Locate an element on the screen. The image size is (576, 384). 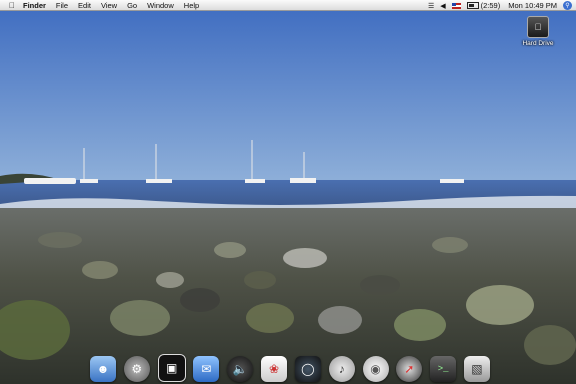
hard-drive-desktop-icon:  Hard Drive is located at coordinates (538, 31).